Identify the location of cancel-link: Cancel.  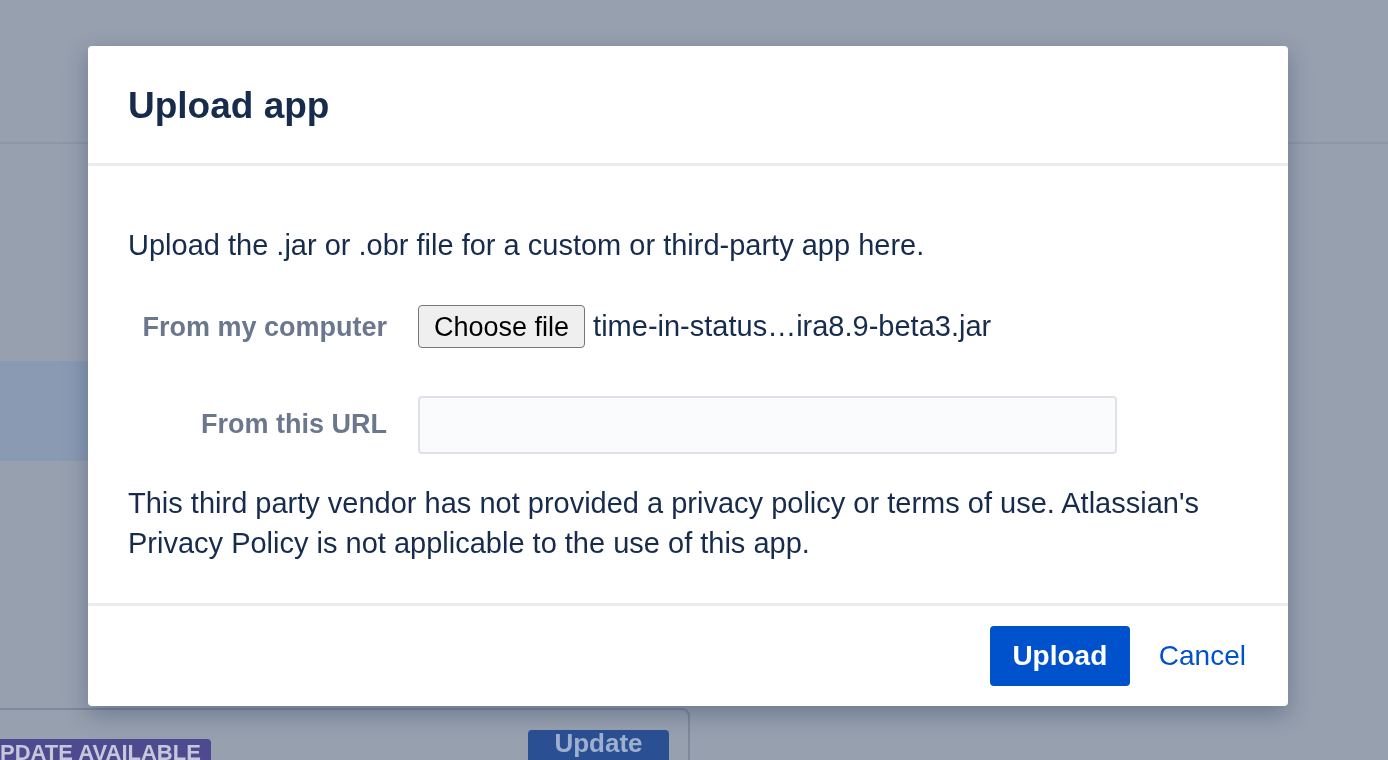
(1202, 656).